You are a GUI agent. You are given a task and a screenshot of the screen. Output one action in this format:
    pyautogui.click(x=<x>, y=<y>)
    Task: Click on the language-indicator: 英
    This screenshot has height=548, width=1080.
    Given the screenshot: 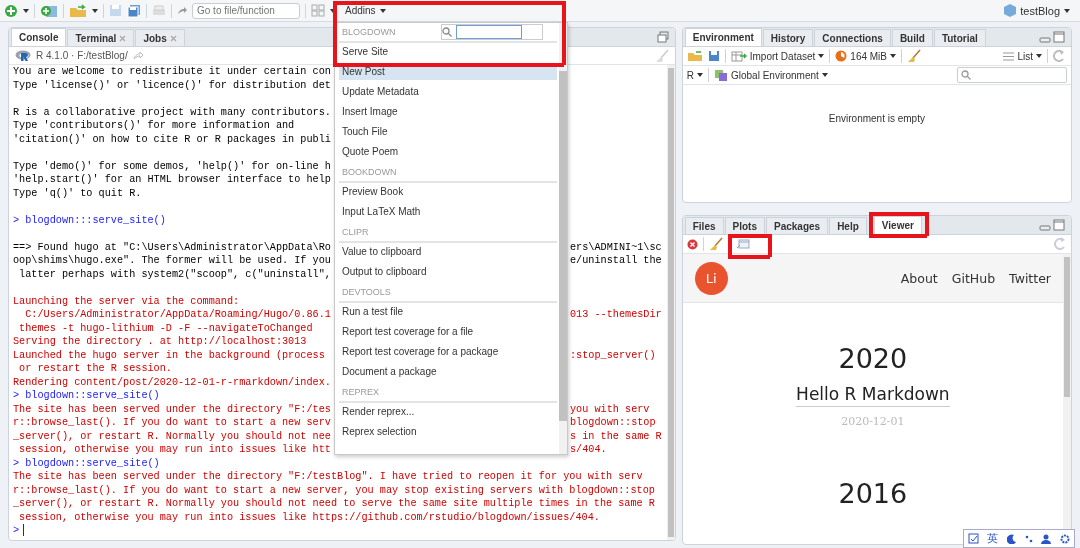 What is the action you would take?
    pyautogui.click(x=993, y=538)
    